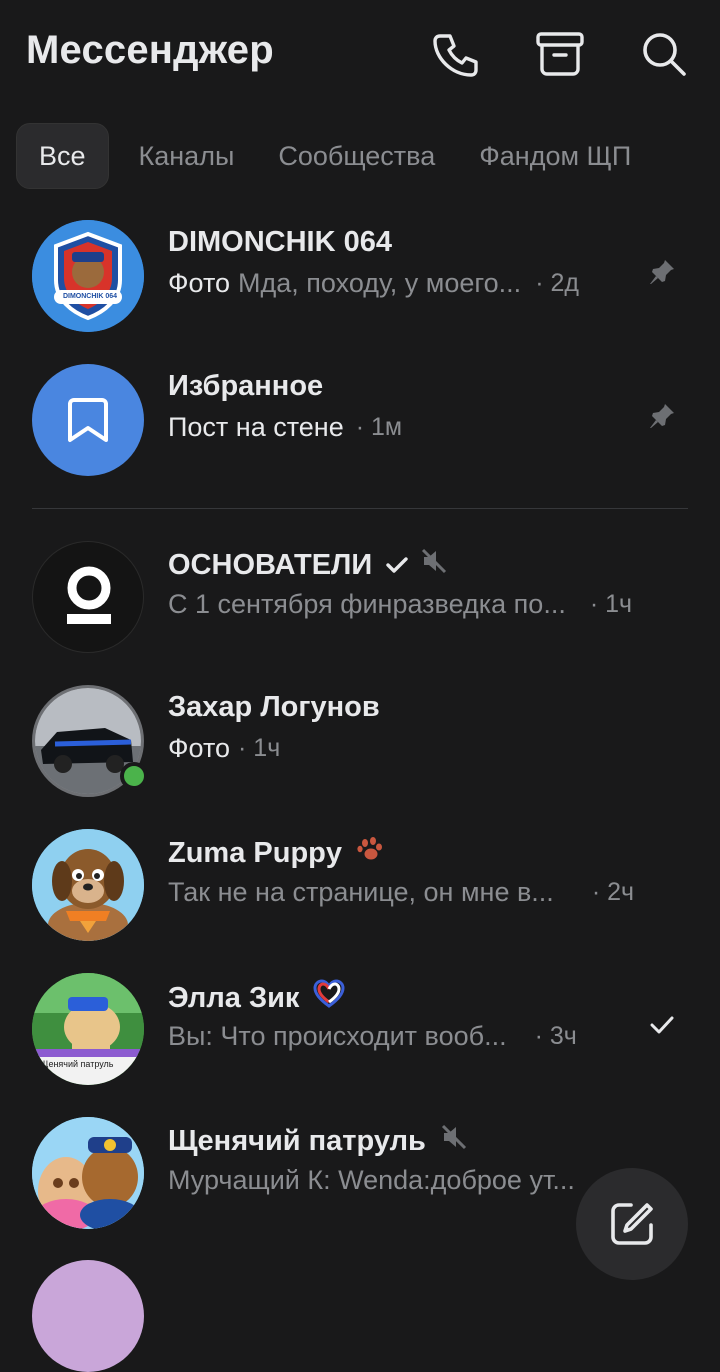 Image resolution: width=720 pixels, height=1372 pixels. What do you see at coordinates (560, 54) in the screenshot?
I see `archive-icon` at bounding box center [560, 54].